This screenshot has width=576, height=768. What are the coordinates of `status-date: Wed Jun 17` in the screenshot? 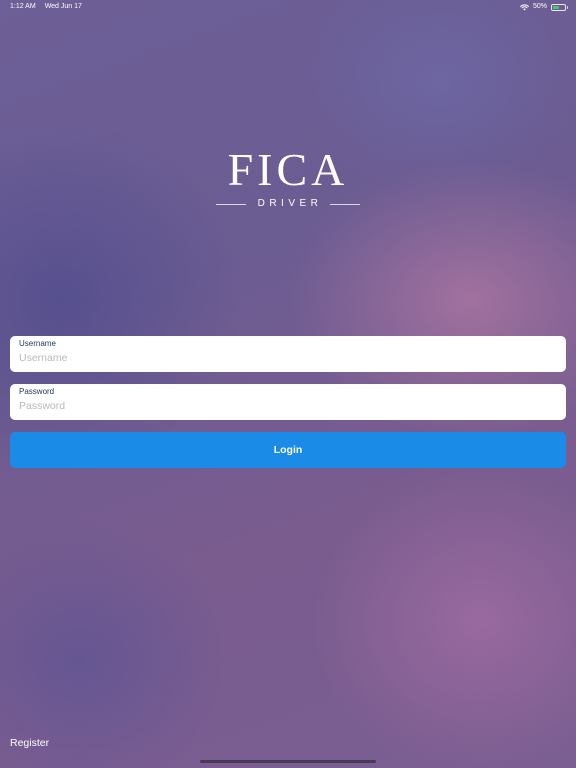 It's located at (63, 6).